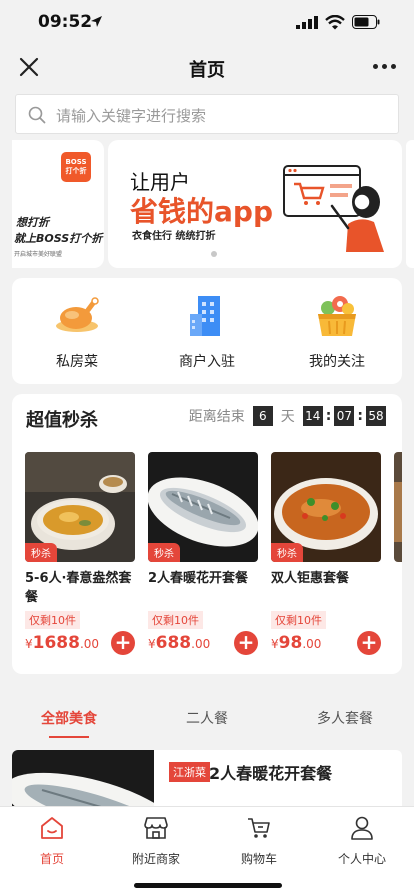 This screenshot has width=414, height=896. Describe the element at coordinates (52, 841) in the screenshot. I see `tabbar-home: 首页` at that location.